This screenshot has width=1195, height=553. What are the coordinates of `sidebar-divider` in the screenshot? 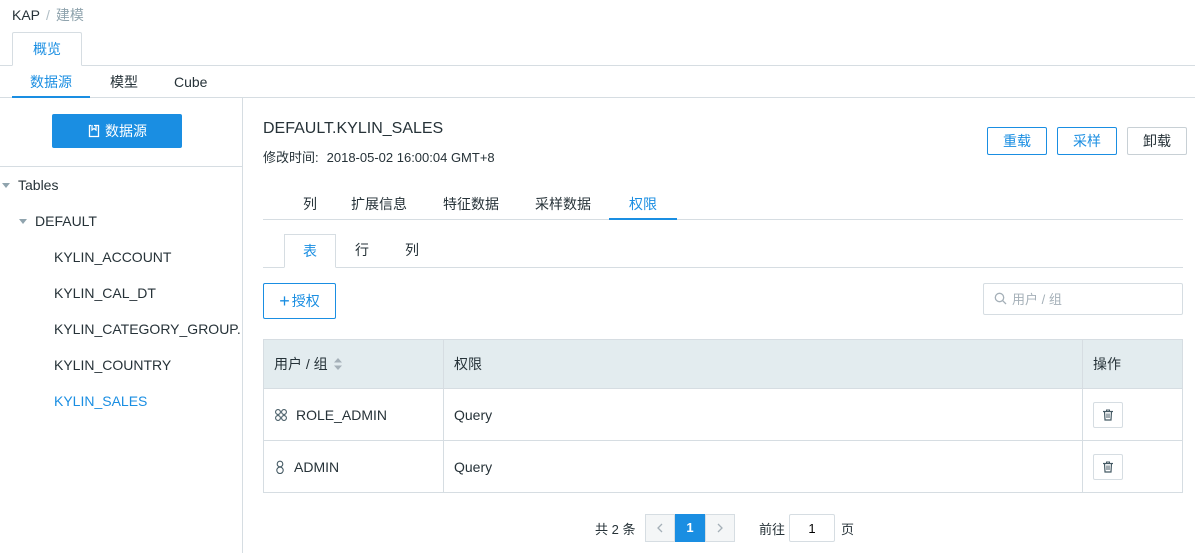 It's located at (121, 166).